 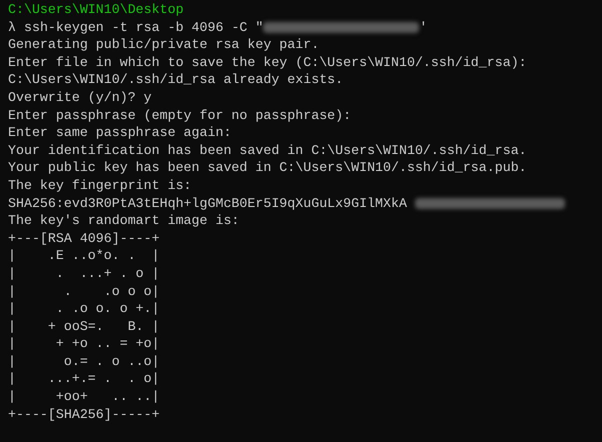 What do you see at coordinates (176, 80) in the screenshot?
I see `output-line: C:\Users\WIN10/.ssh/id_rsa already exists.` at bounding box center [176, 80].